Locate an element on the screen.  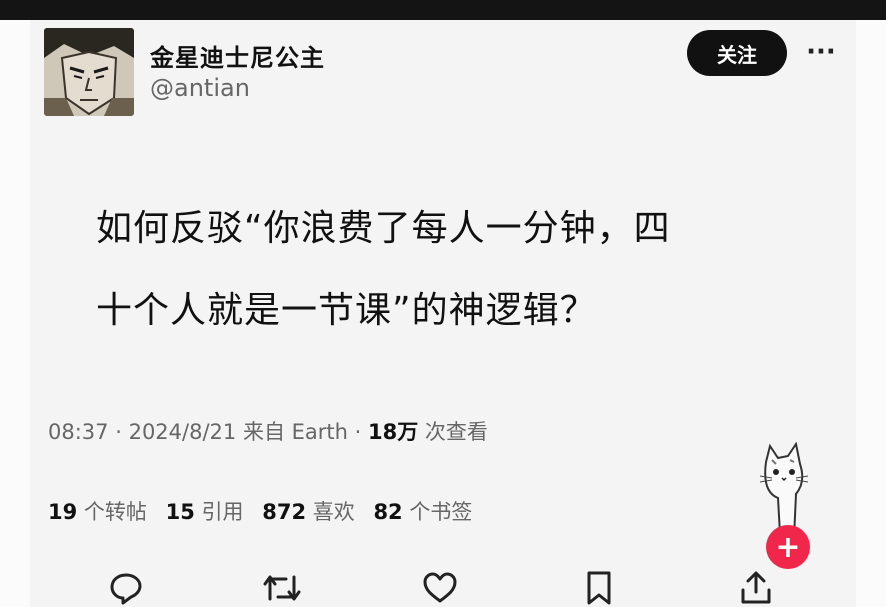
left-margin is located at coordinates (15, 313).